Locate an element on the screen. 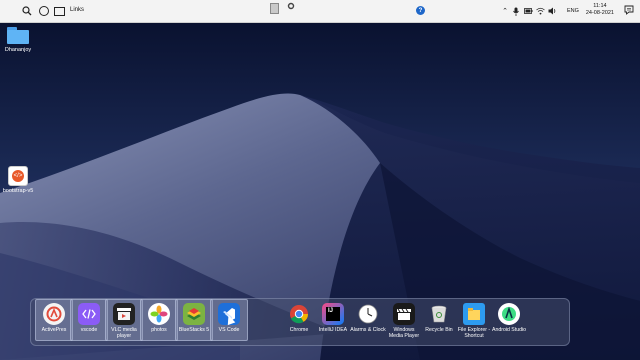  dock-item-label: Android Studio is located at coordinates (509, 330).